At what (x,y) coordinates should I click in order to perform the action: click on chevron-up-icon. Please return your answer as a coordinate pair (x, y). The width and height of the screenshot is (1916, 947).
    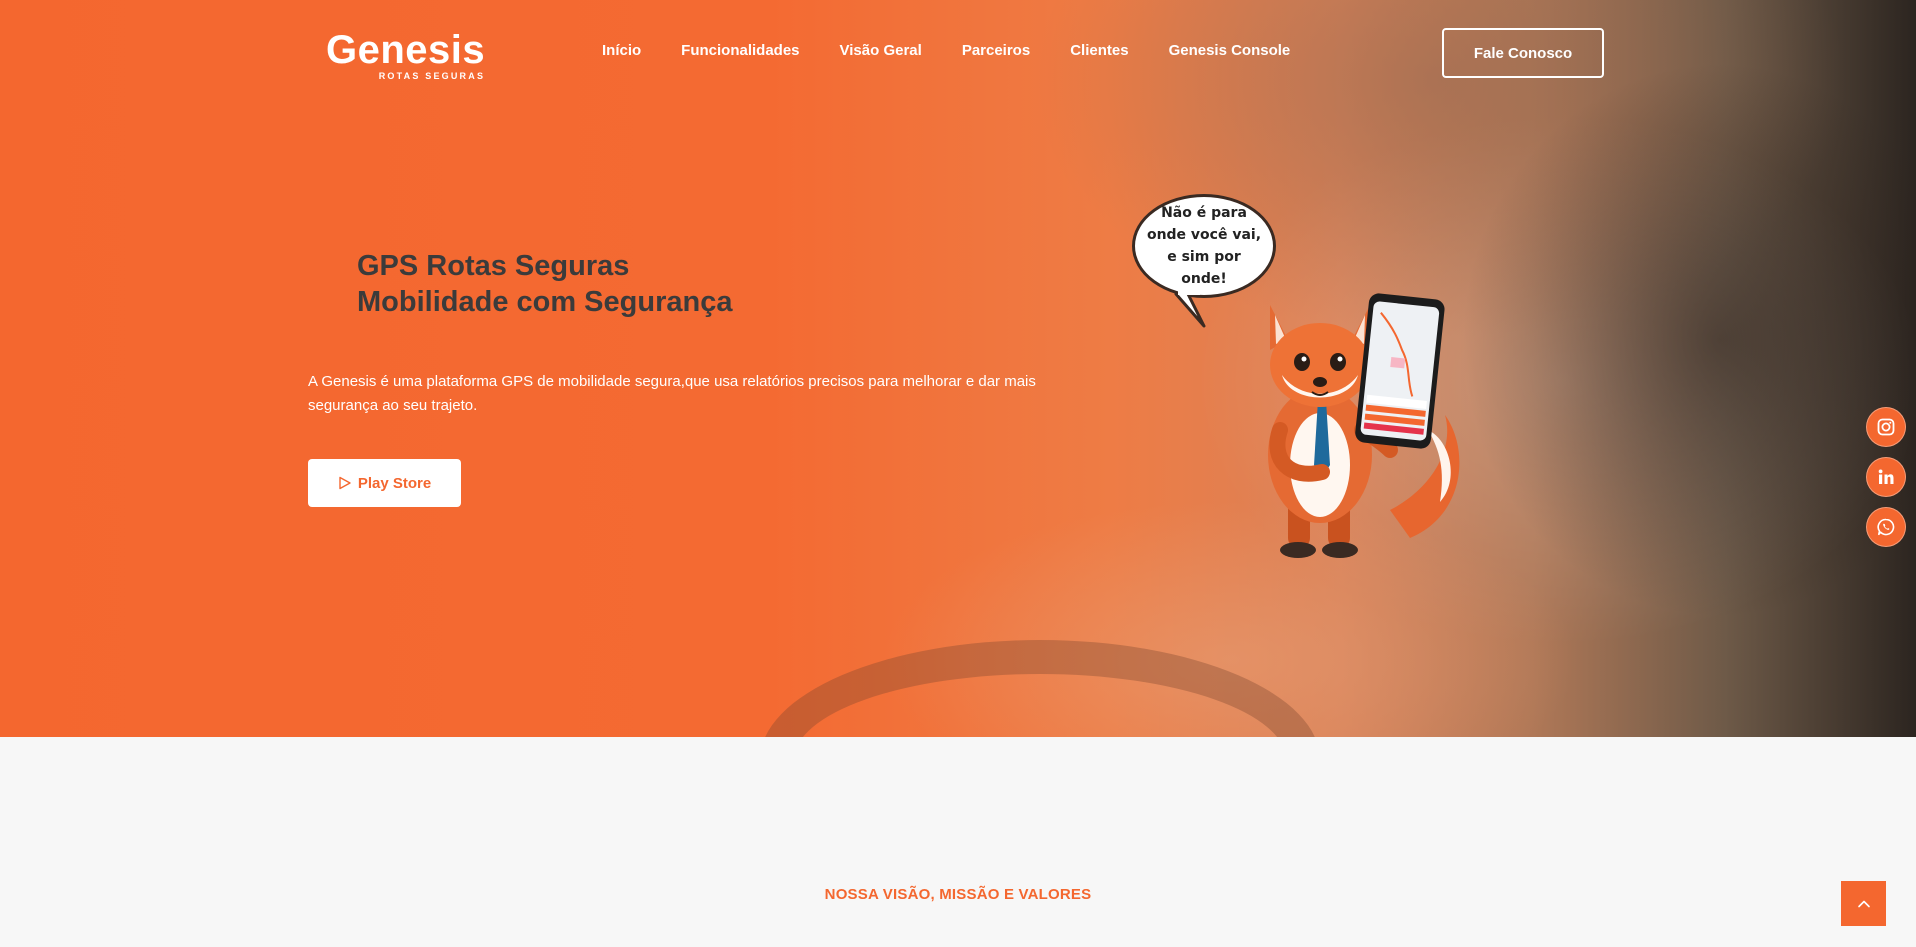
    Looking at the image, I should click on (1863, 903).